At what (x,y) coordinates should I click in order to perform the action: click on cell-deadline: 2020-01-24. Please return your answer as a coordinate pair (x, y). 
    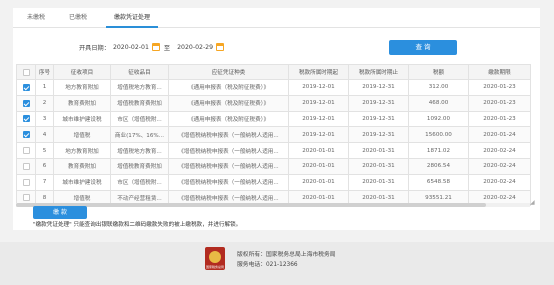
    Looking at the image, I should click on (499, 135).